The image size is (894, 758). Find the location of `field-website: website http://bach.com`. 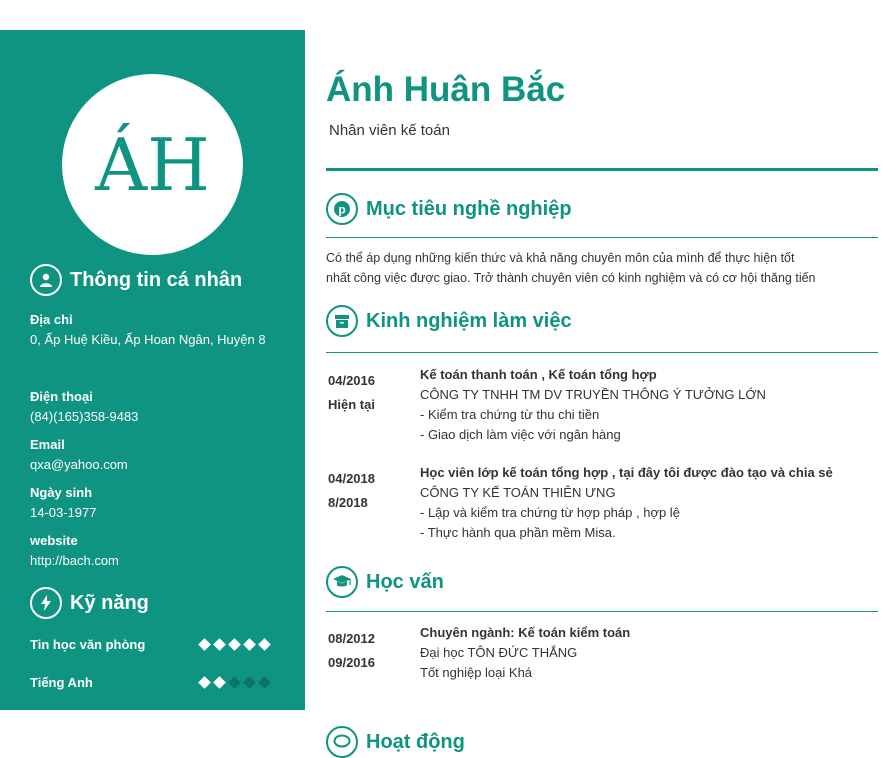

field-website: website http://bach.com is located at coordinates (74, 550).